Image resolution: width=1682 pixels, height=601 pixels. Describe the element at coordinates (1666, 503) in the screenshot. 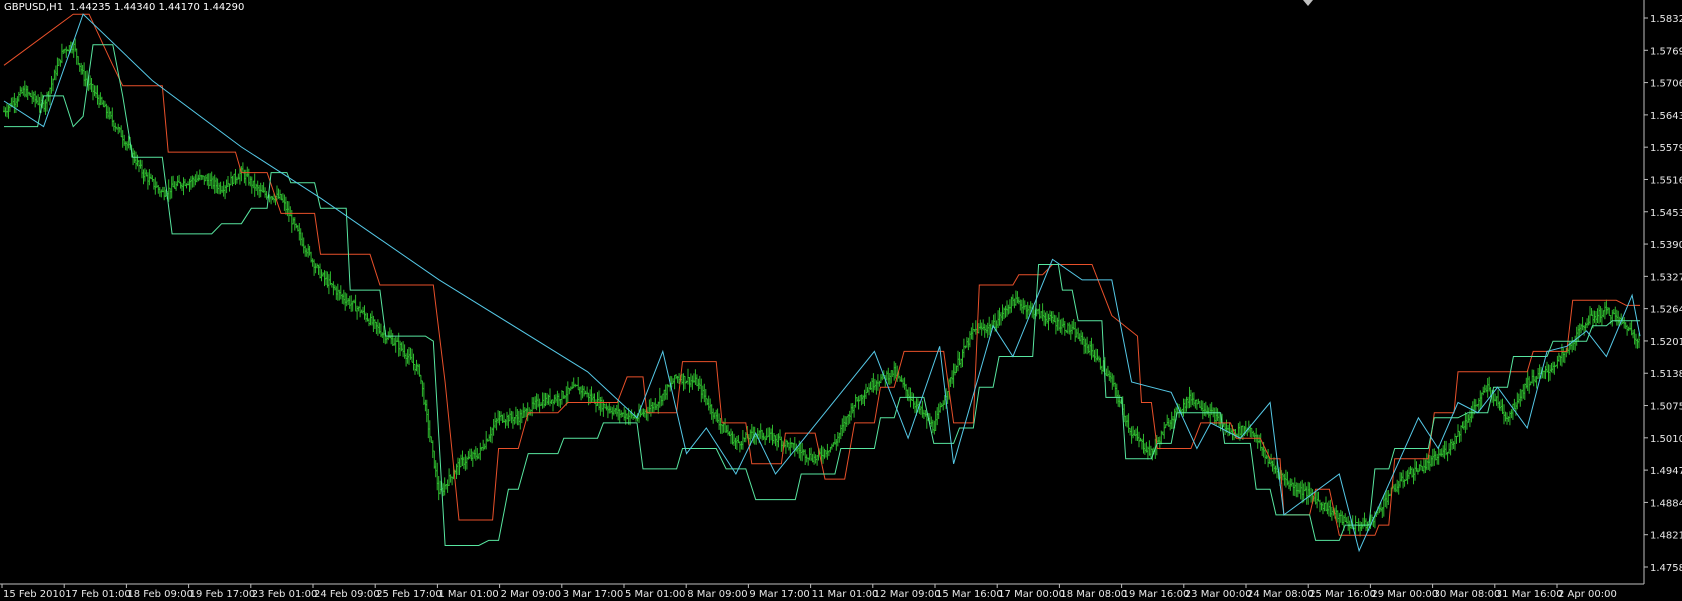

I see `price-axis-label: 1.48845` at that location.